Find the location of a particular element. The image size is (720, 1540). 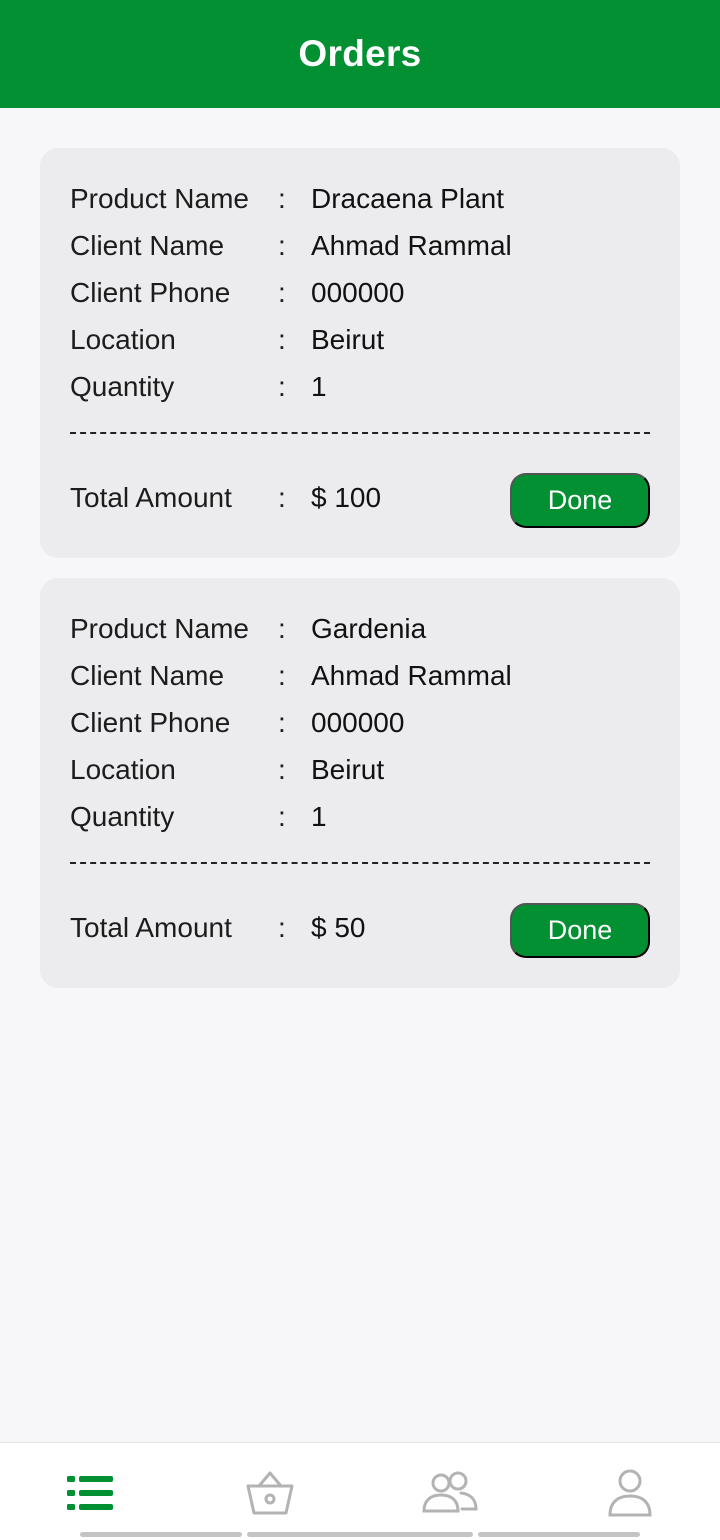

nav-basket is located at coordinates (270, 1493).